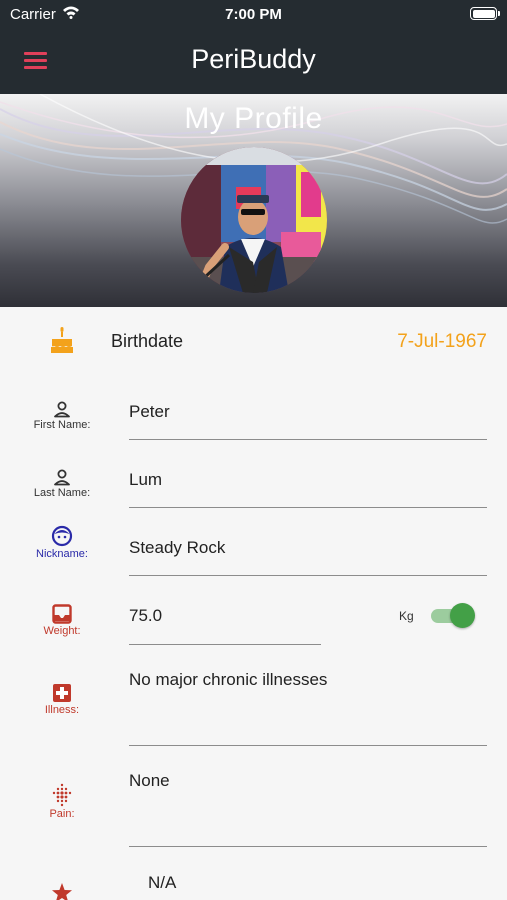 This screenshot has width=507, height=900. I want to click on pain-underline, so click(308, 846).